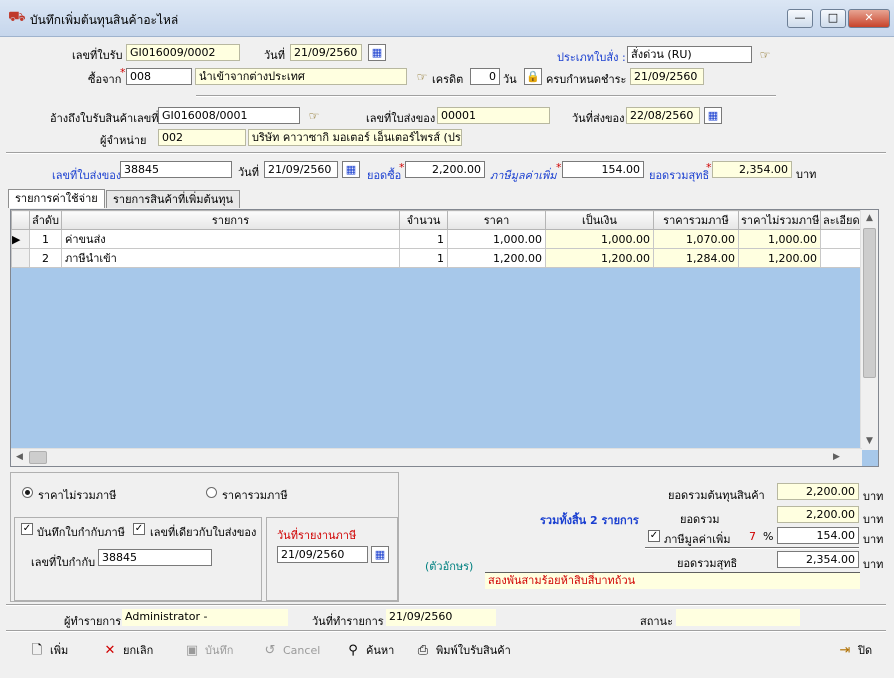 Image resolution: width=894 pixels, height=678 pixels. I want to click on price-excl-vat-radio, so click(27, 492).